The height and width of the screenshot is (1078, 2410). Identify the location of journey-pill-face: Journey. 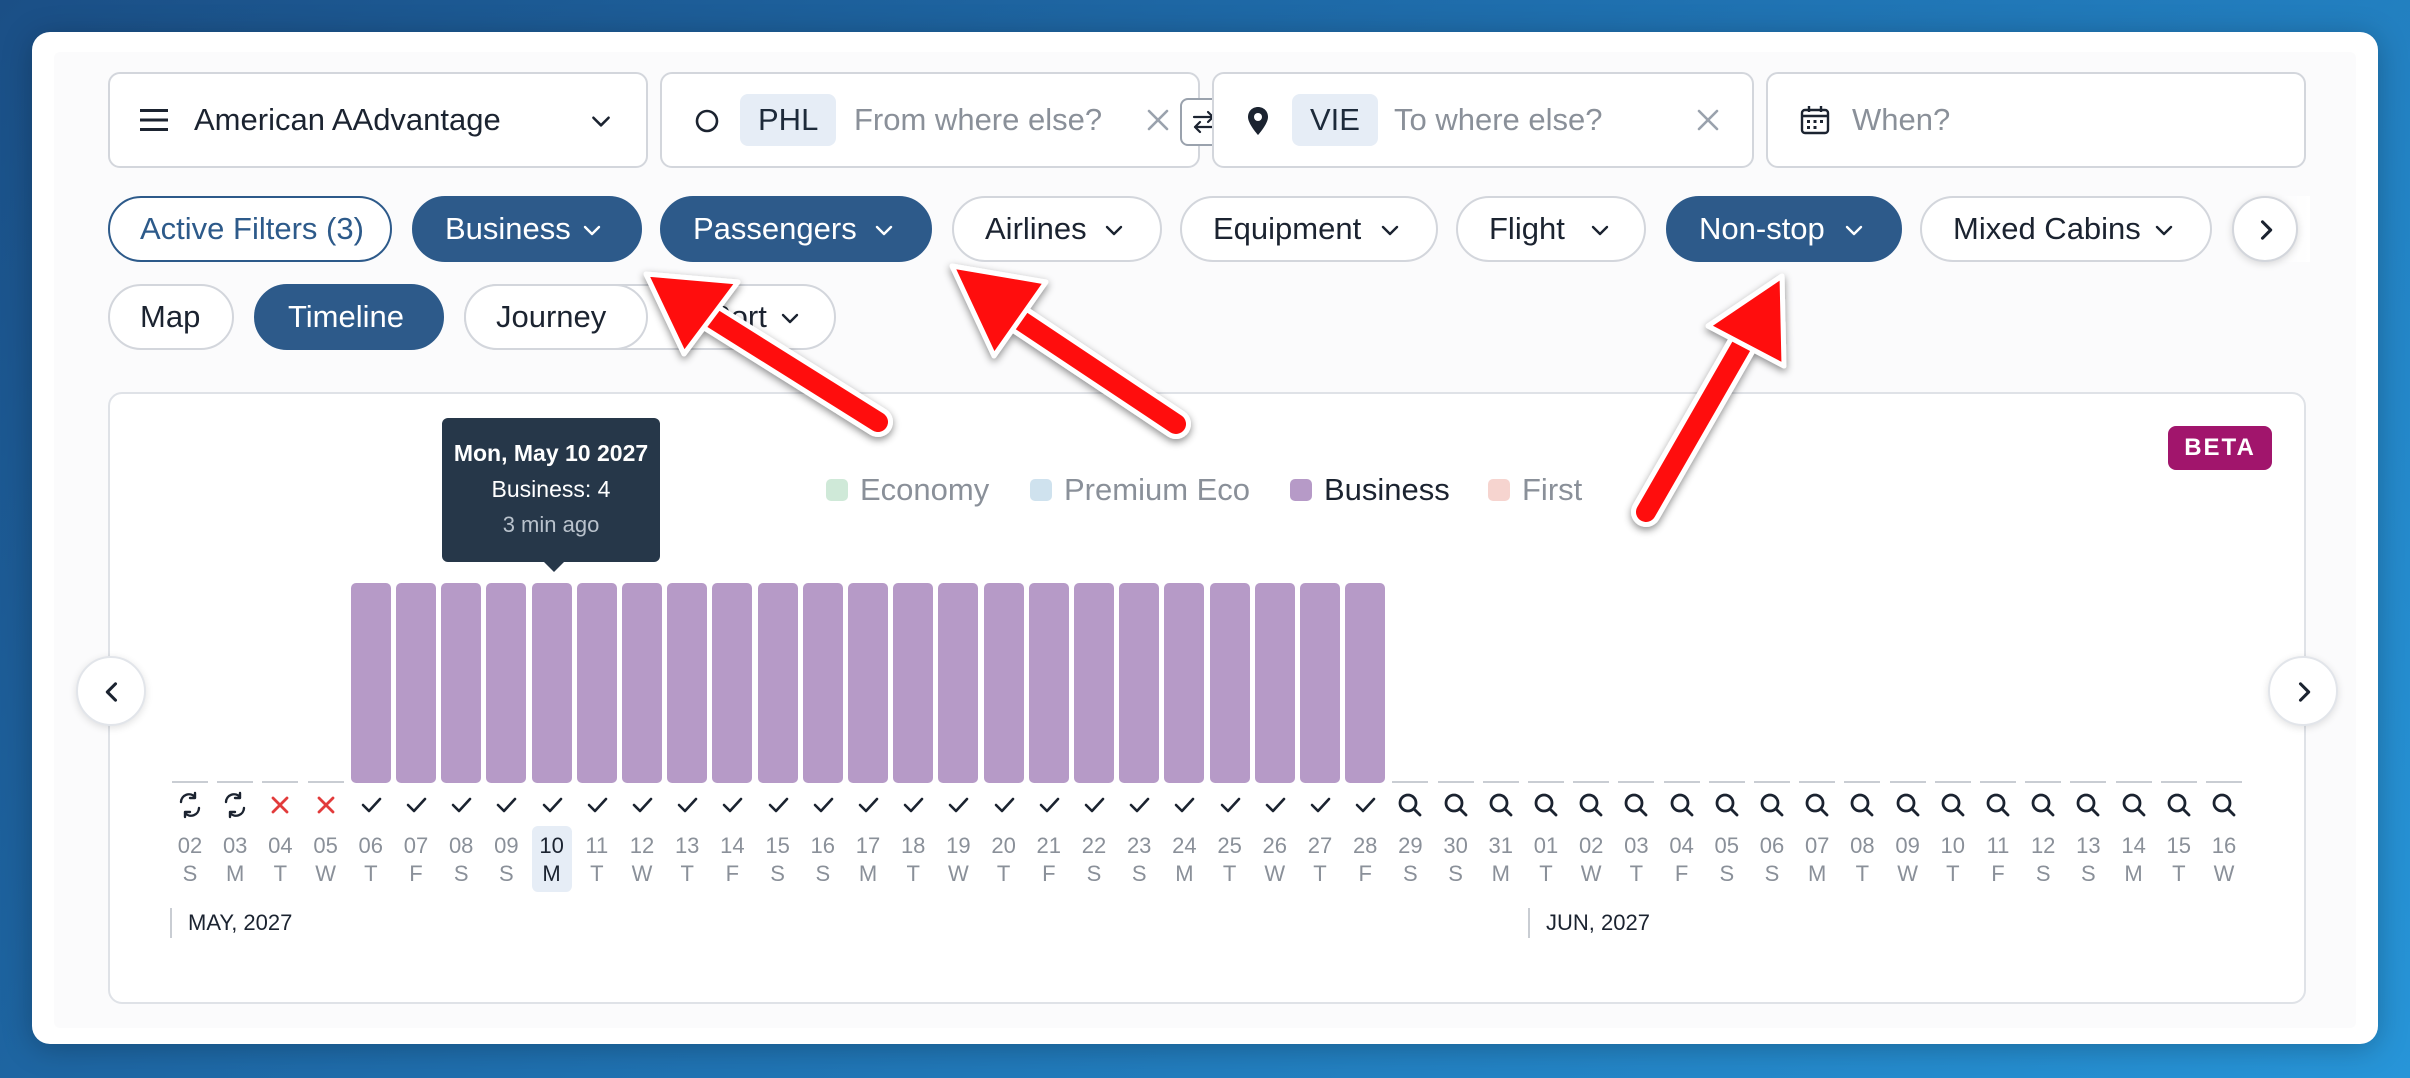
(556, 317).